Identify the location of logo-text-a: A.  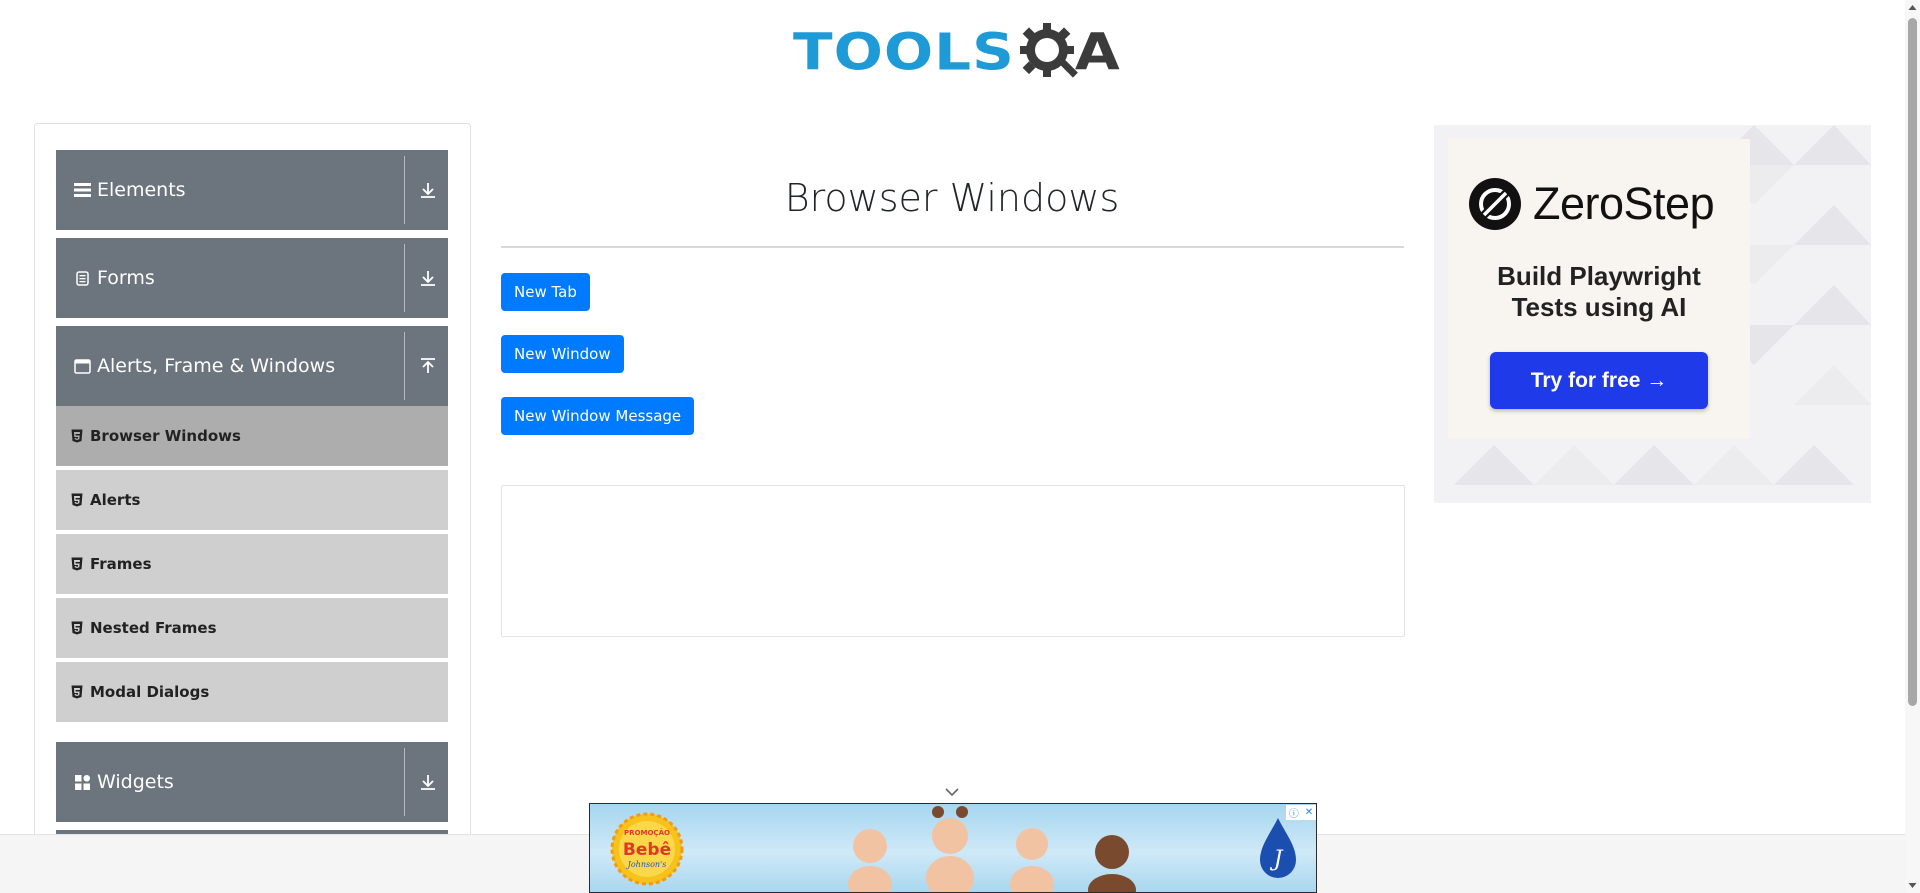
(1097, 52).